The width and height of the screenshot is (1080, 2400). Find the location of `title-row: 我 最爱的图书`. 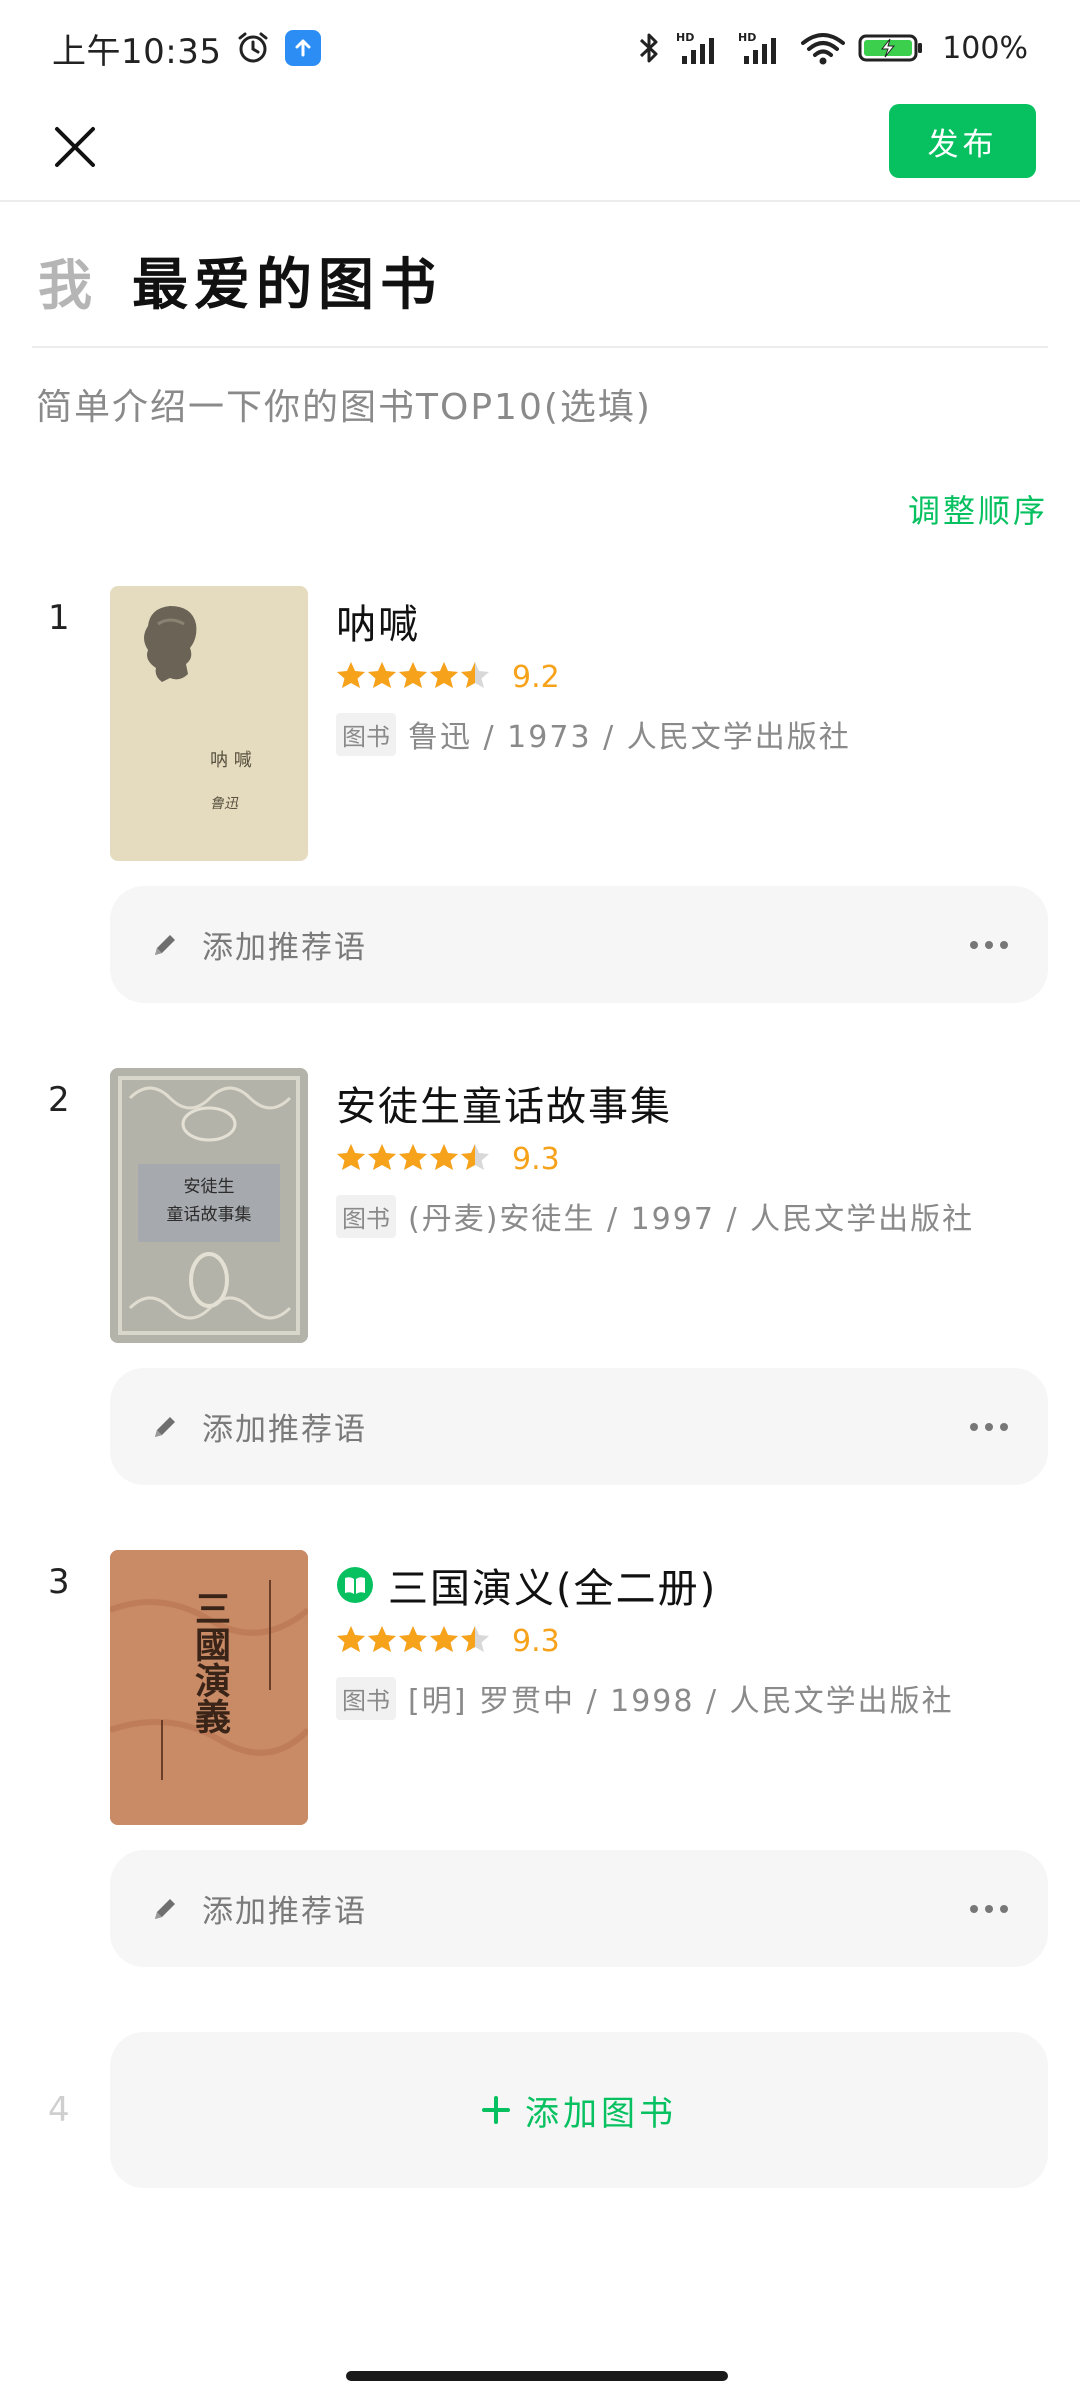

title-row: 我 最爱的图书 is located at coordinates (540, 281).